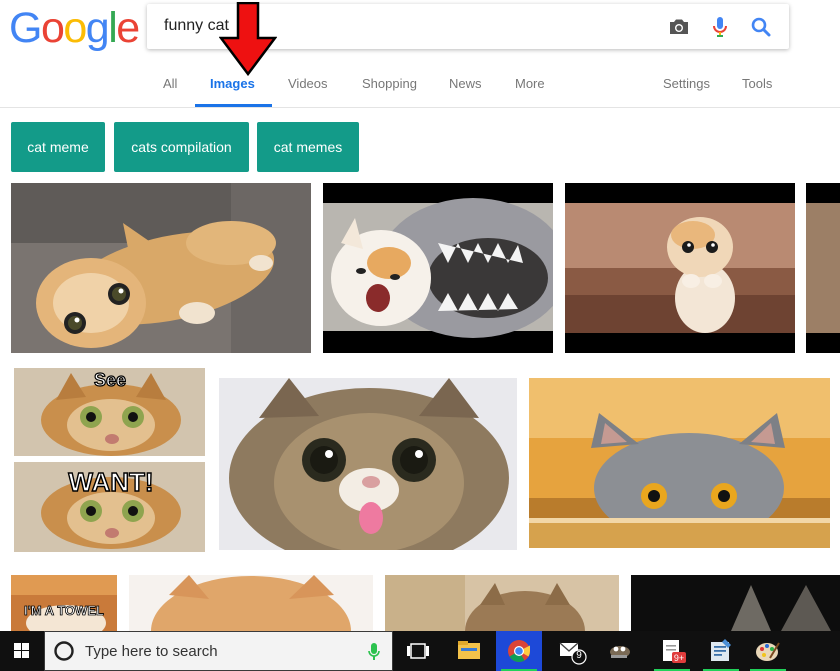 The image size is (840, 671). I want to click on paint-app-button, so click(768, 651).